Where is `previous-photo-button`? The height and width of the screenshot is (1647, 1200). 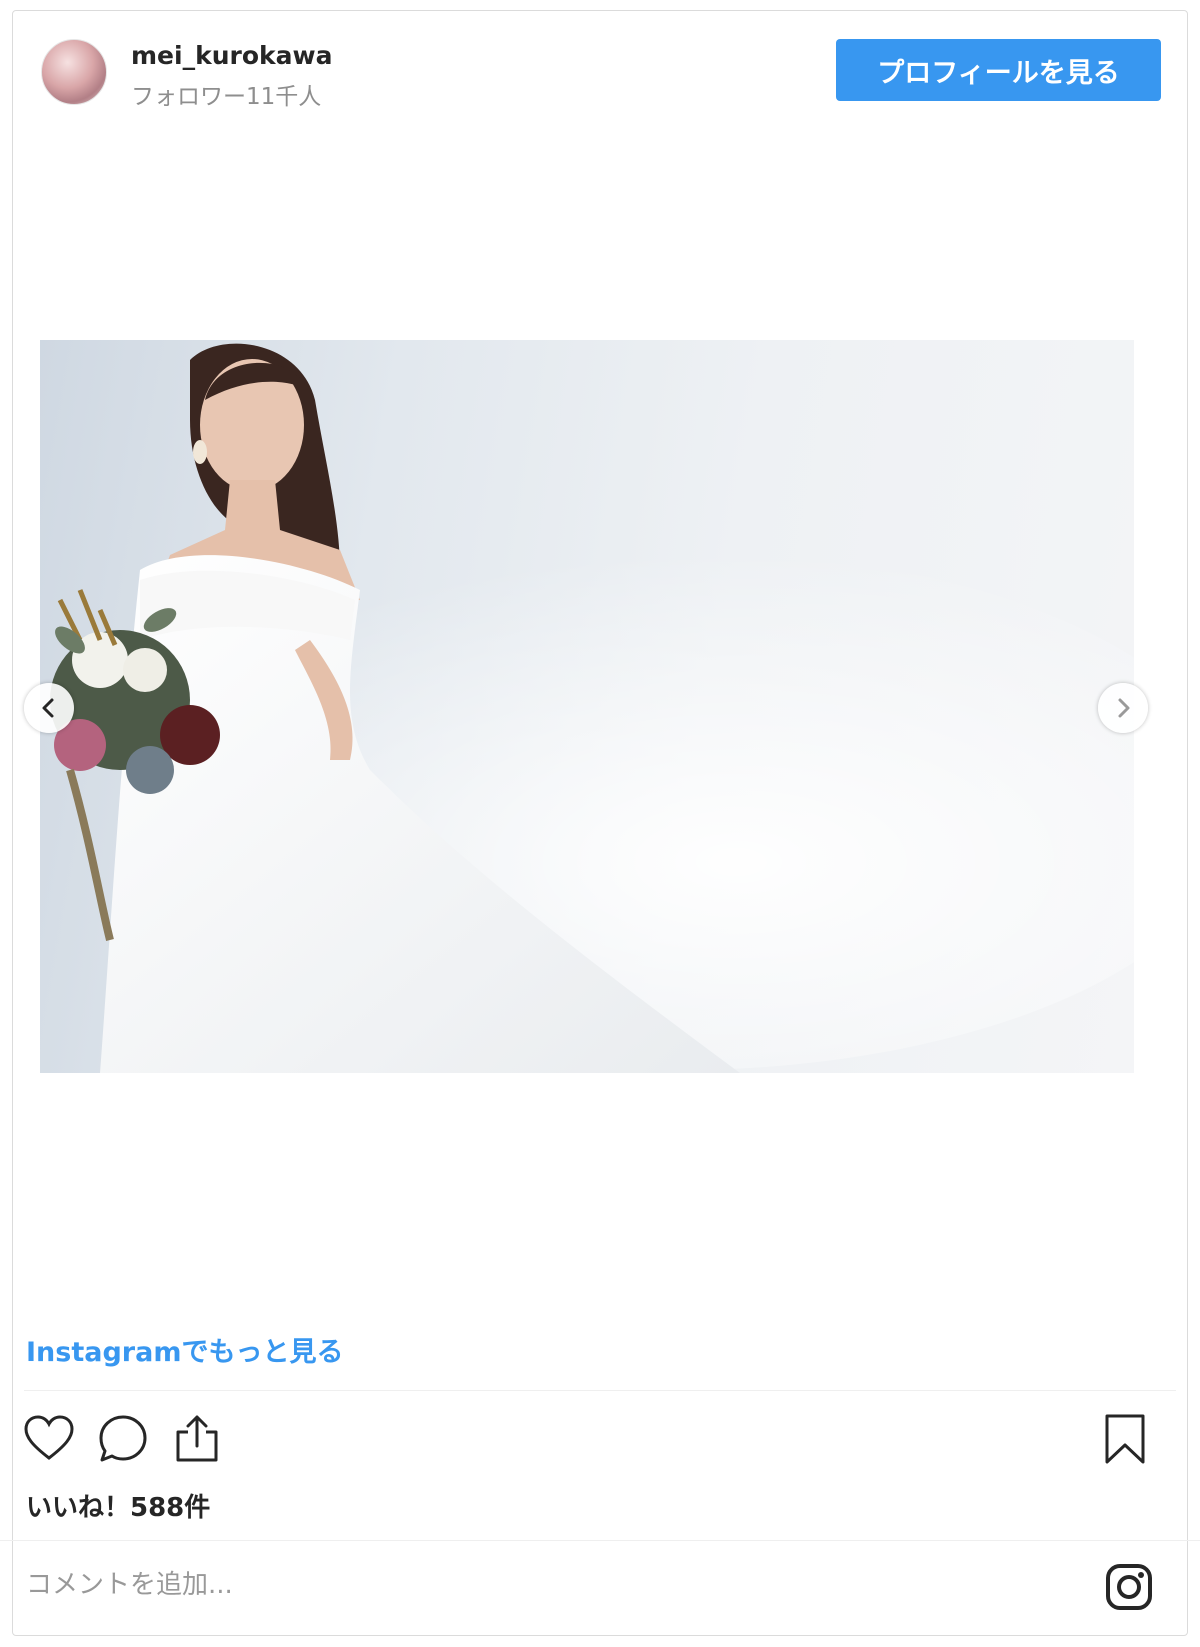
previous-photo-button is located at coordinates (49, 708).